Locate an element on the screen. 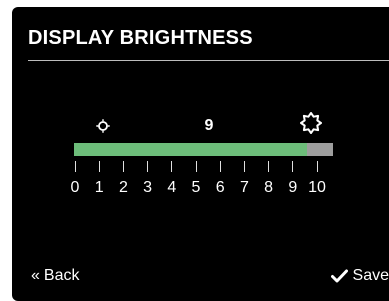 Image resolution: width=389 pixels, height=301 pixels. title-divider is located at coordinates (208, 60).